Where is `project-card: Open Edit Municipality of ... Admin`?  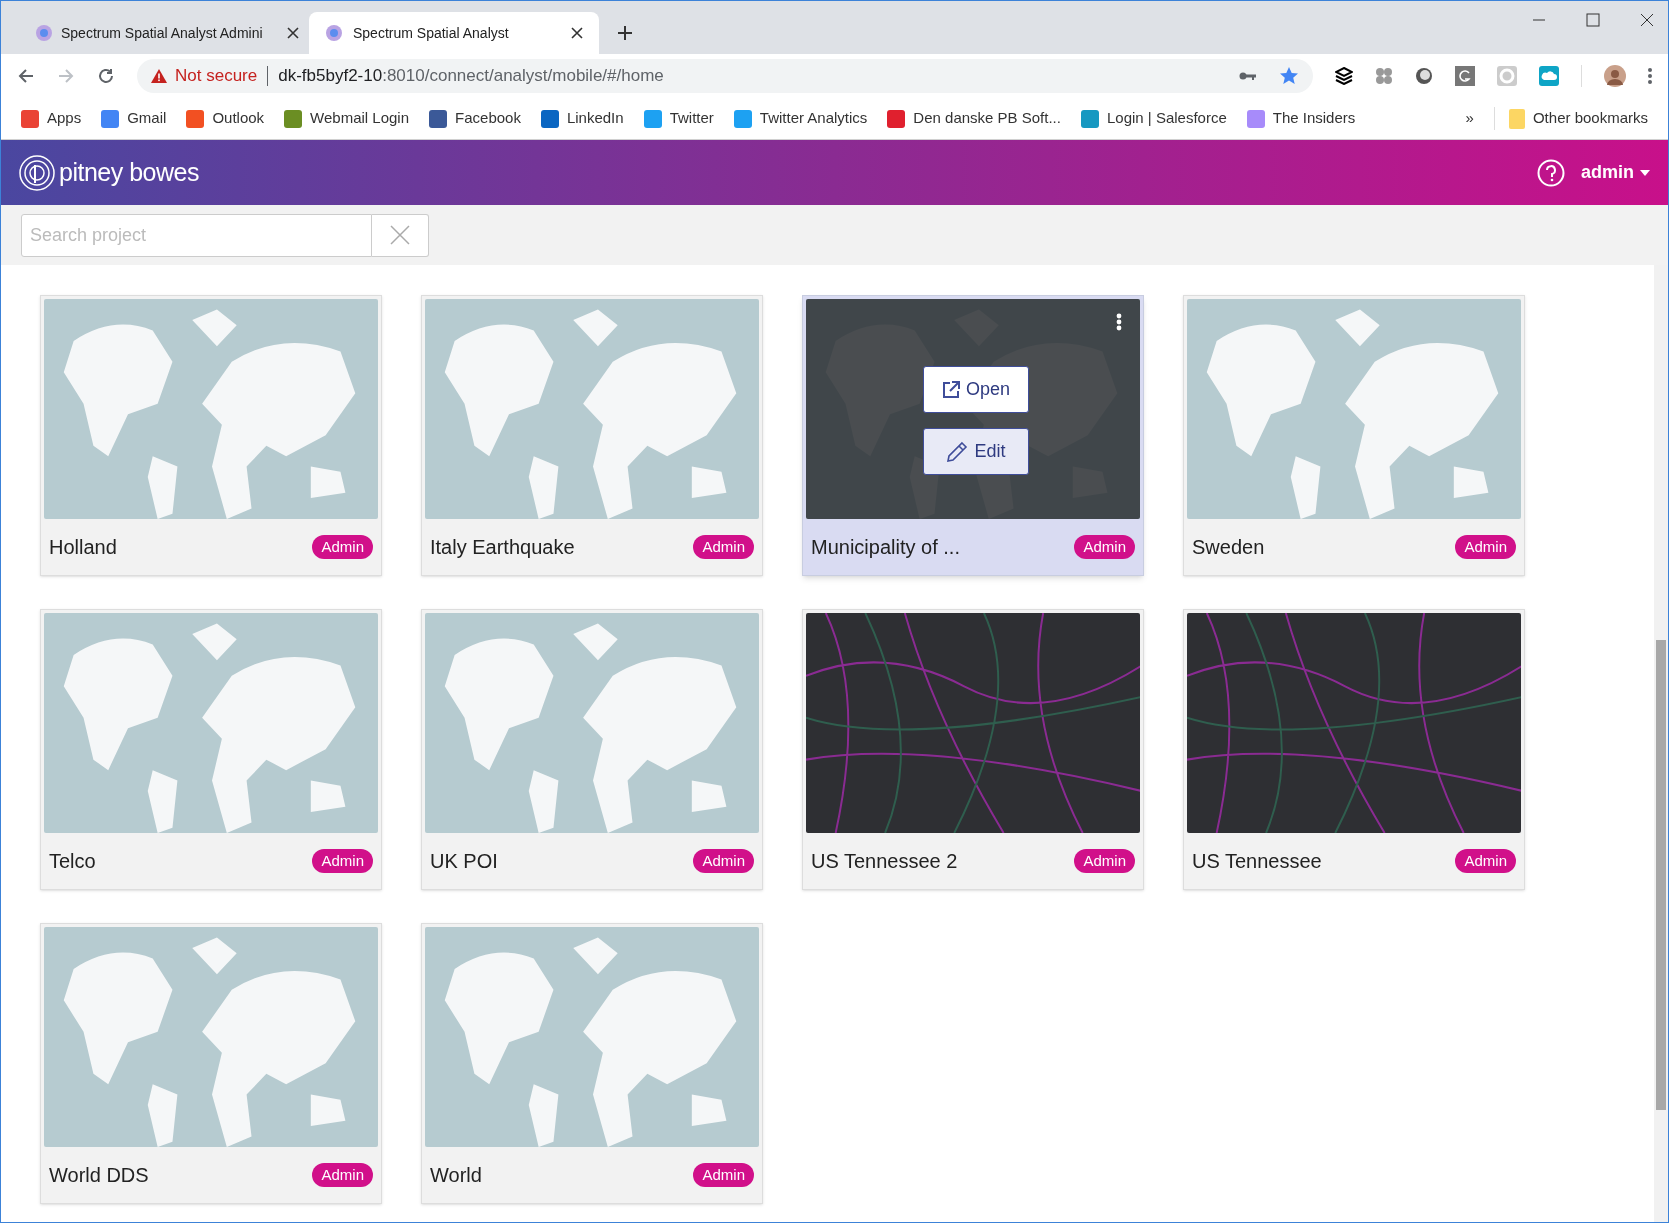
project-card: Open Edit Municipality of ... Admin is located at coordinates (973, 435).